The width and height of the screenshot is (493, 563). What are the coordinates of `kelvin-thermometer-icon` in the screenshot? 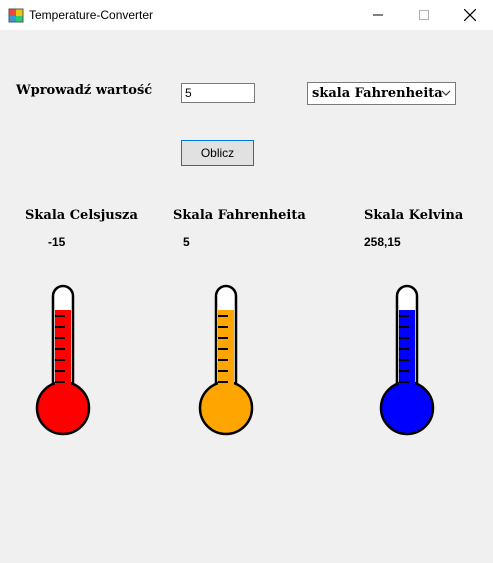 It's located at (407, 360).